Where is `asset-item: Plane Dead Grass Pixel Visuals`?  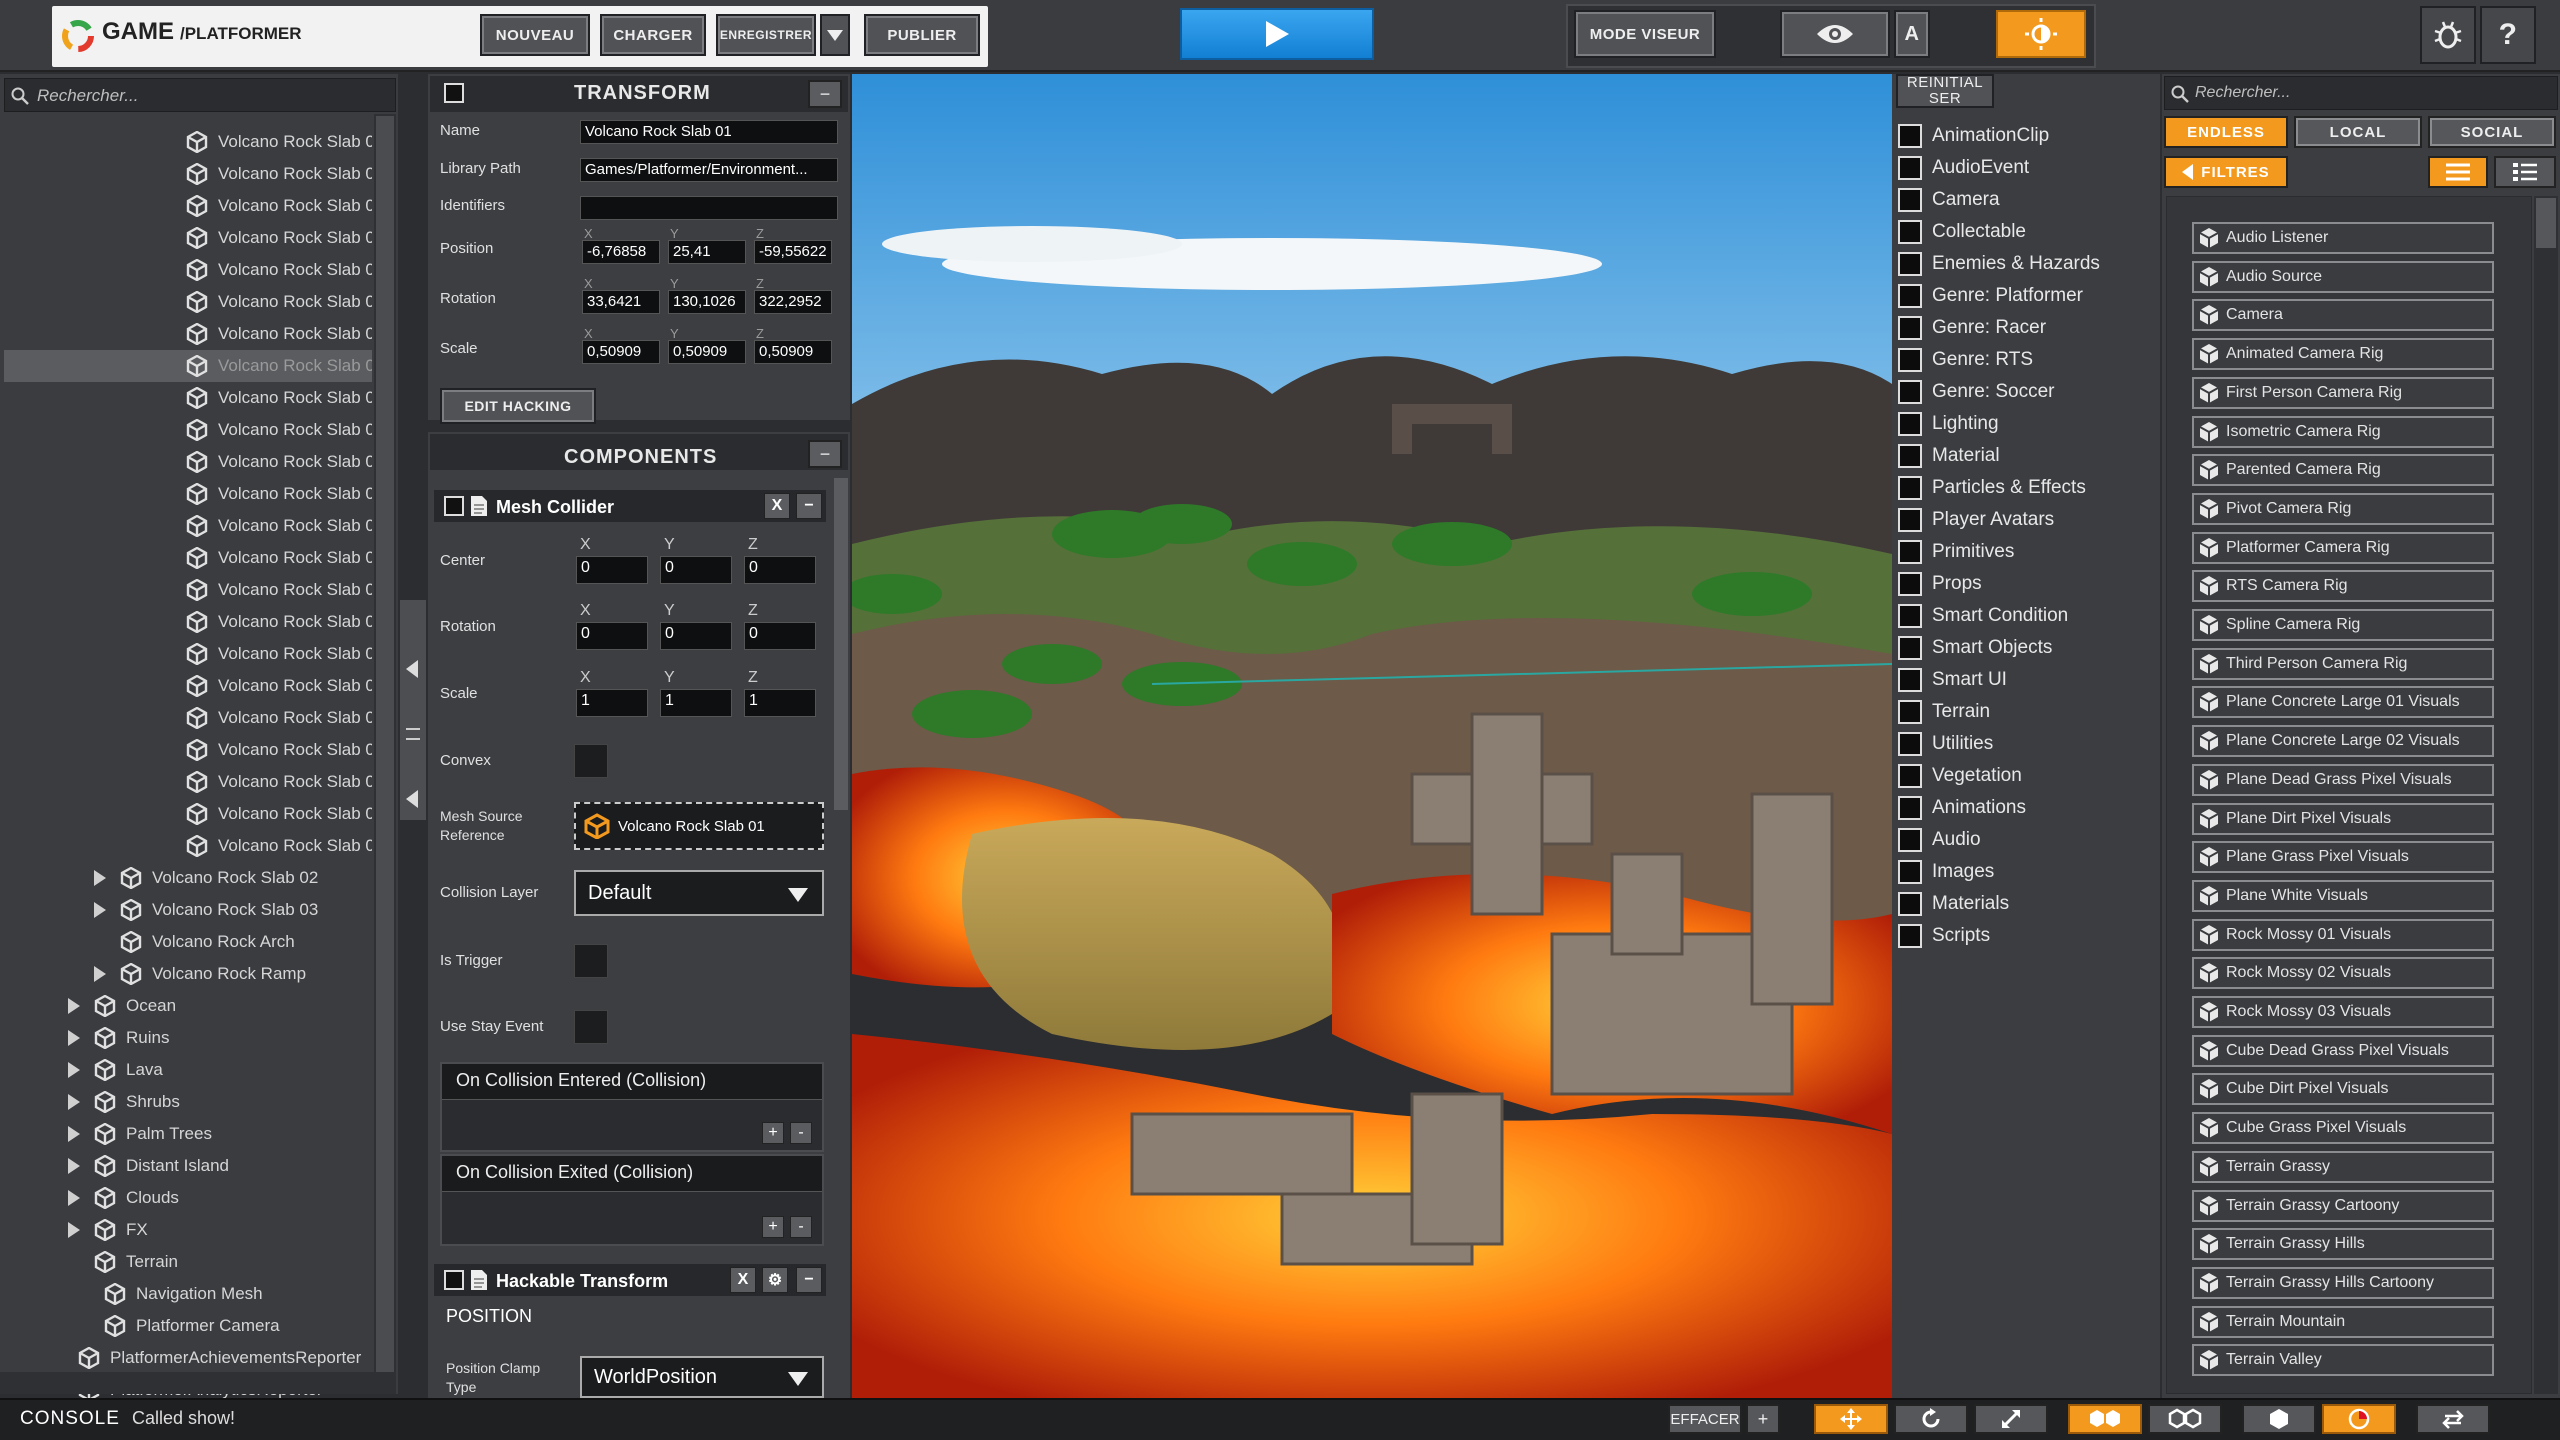 asset-item: Plane Dead Grass Pixel Visuals is located at coordinates (2343, 779).